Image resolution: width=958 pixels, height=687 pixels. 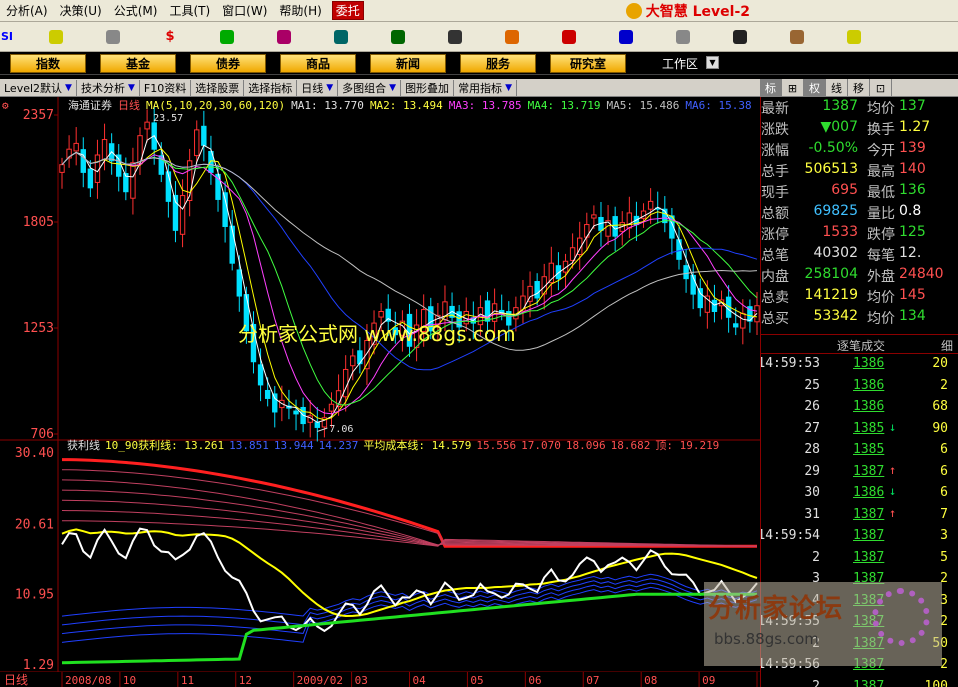 I want to click on menu-item-0: 分析(A), so click(x=27, y=10).